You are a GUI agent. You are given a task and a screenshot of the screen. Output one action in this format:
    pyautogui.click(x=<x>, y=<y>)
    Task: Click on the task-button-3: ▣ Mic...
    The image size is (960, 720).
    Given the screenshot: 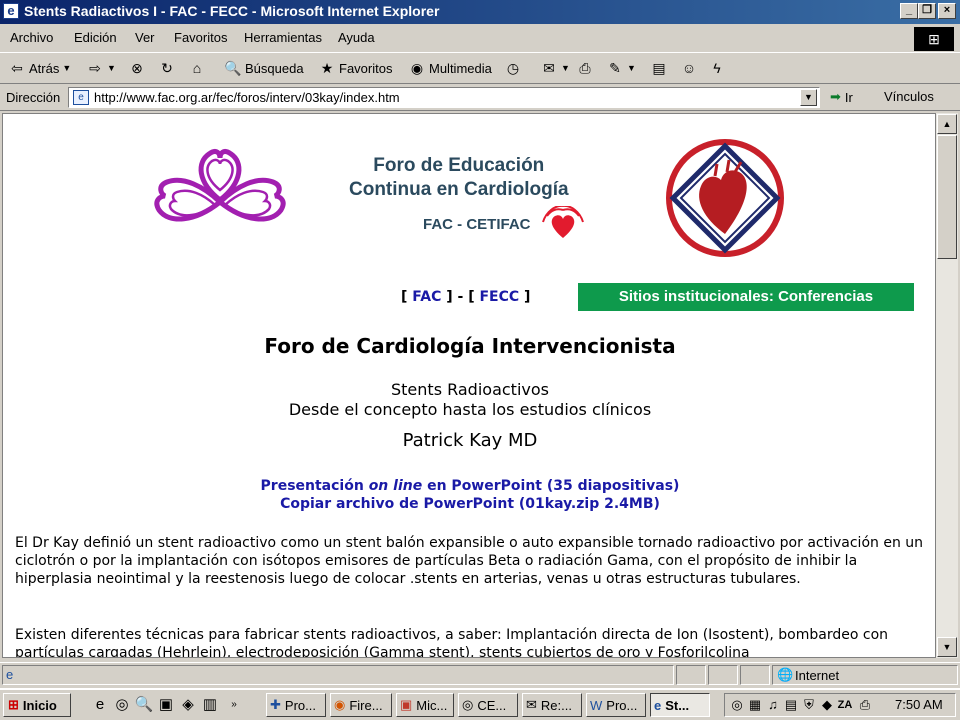 What is the action you would take?
    pyautogui.click(x=425, y=705)
    